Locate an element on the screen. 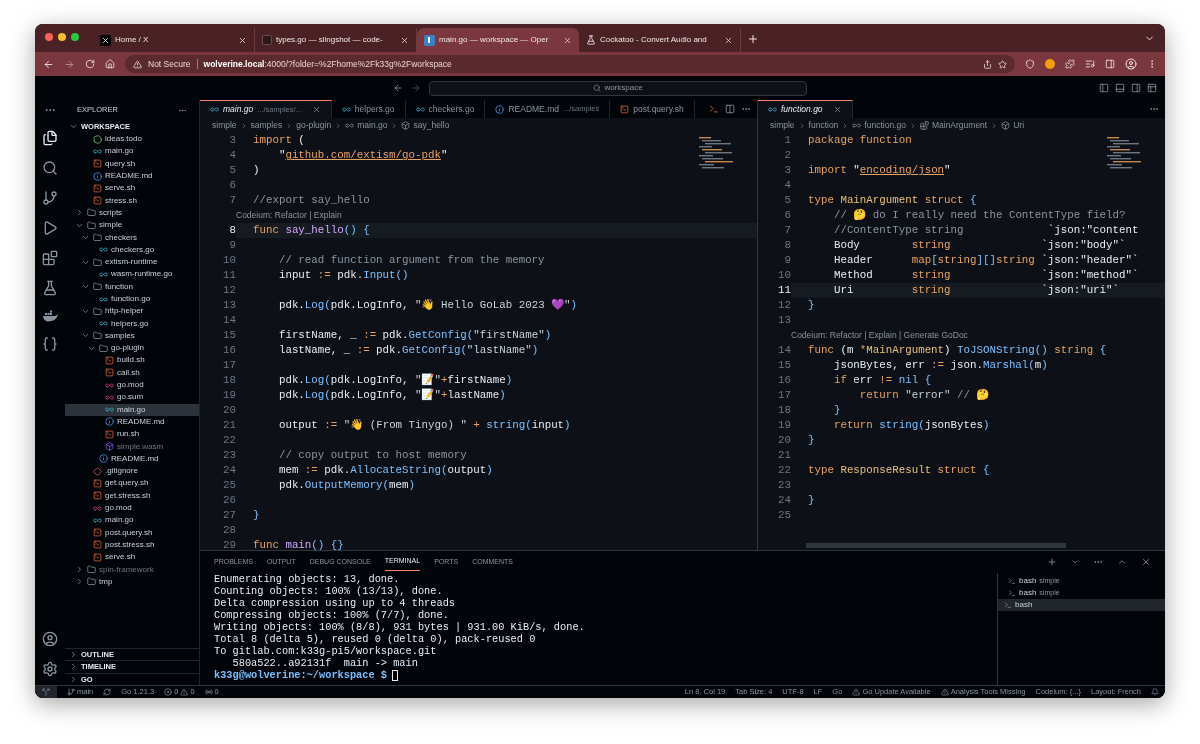  share-icon is located at coordinates (987, 64).